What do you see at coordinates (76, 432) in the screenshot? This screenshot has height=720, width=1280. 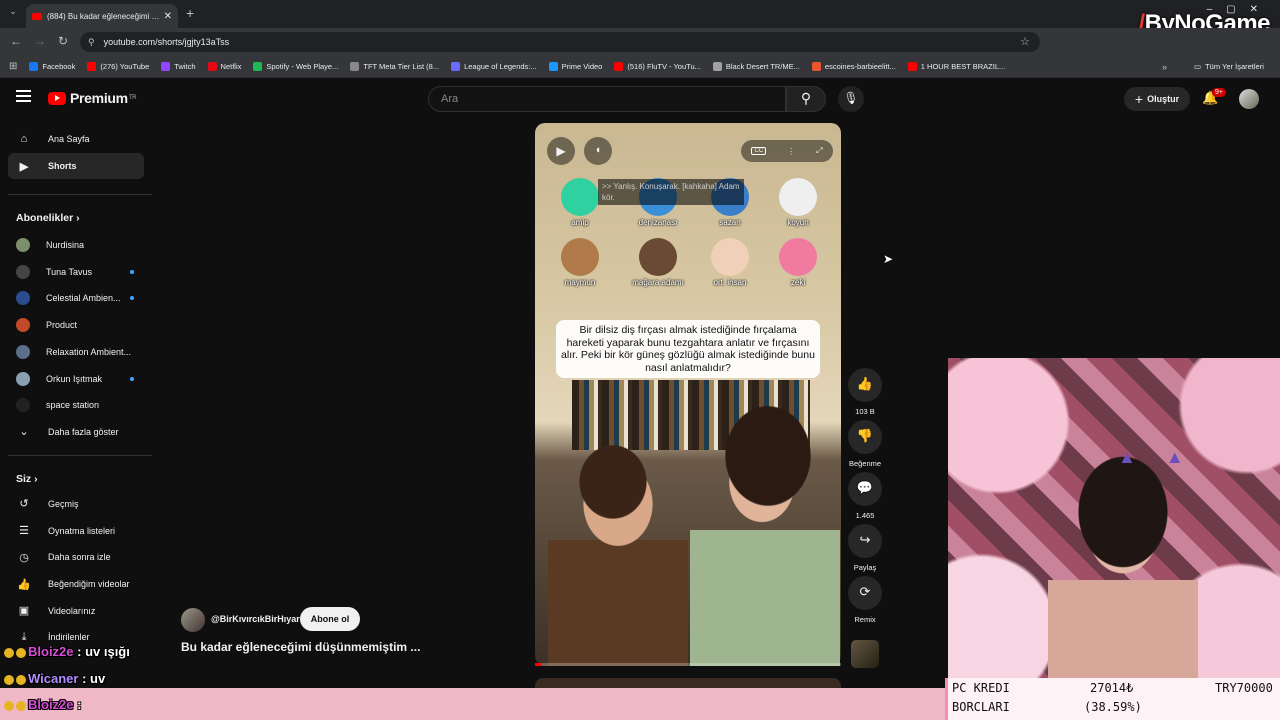 I see `show-more-button: ⌄ Daha fazla göster` at bounding box center [76, 432].